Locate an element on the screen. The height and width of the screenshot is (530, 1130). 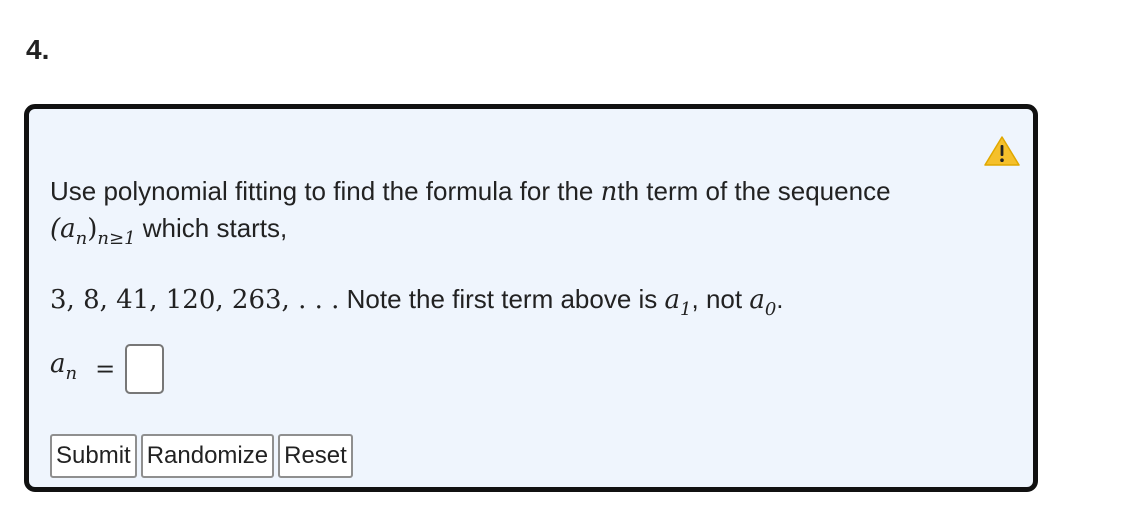
sequence-notation: (an)n≥1 is located at coordinates (93, 231).